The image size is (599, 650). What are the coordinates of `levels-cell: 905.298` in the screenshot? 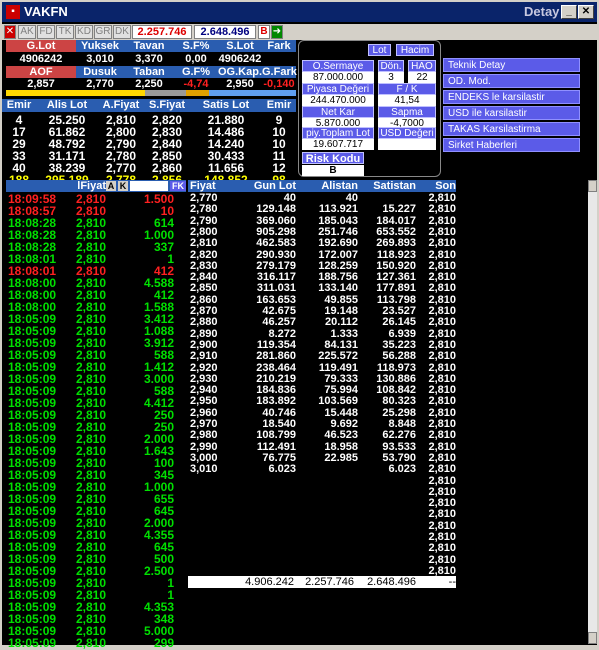 It's located at (276, 231).